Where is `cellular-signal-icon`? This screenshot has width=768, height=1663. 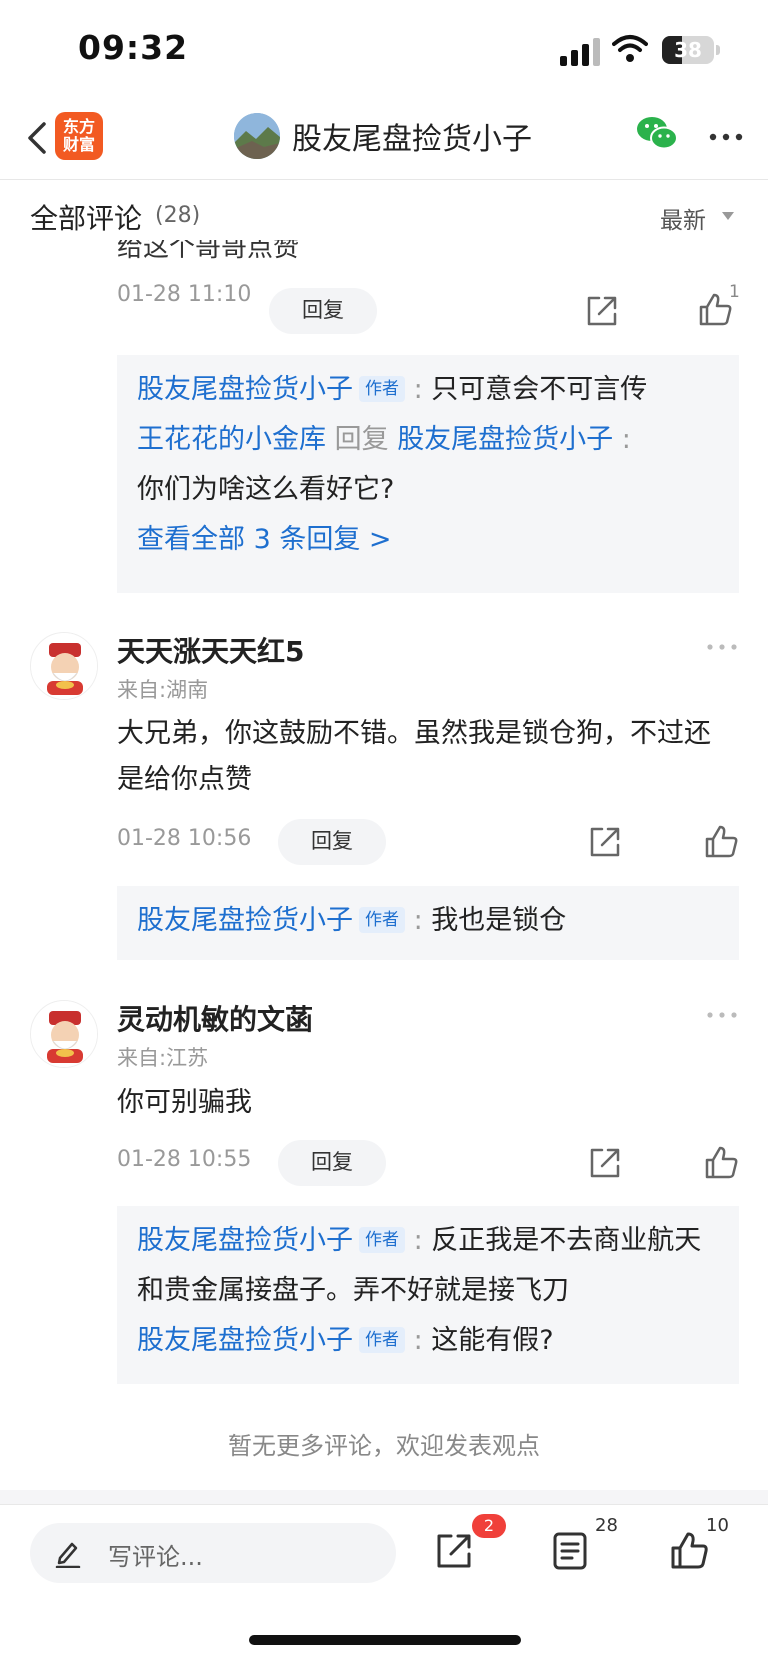
cellular-signal-icon is located at coordinates (580, 52).